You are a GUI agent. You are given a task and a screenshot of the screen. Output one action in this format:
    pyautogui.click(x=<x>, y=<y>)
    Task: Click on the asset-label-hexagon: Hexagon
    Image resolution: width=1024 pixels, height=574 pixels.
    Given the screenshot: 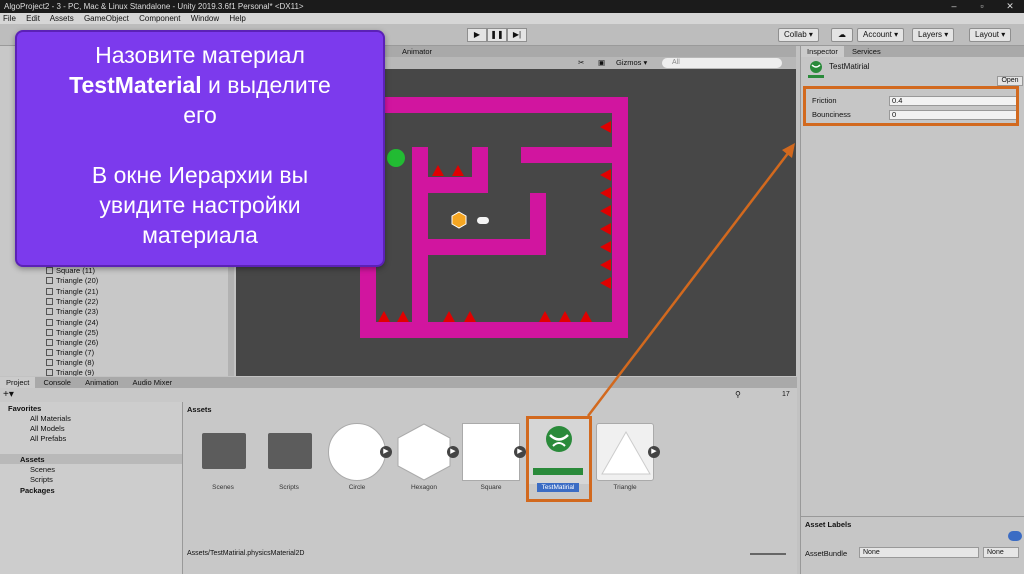 What is the action you would take?
    pyautogui.click(x=424, y=487)
    